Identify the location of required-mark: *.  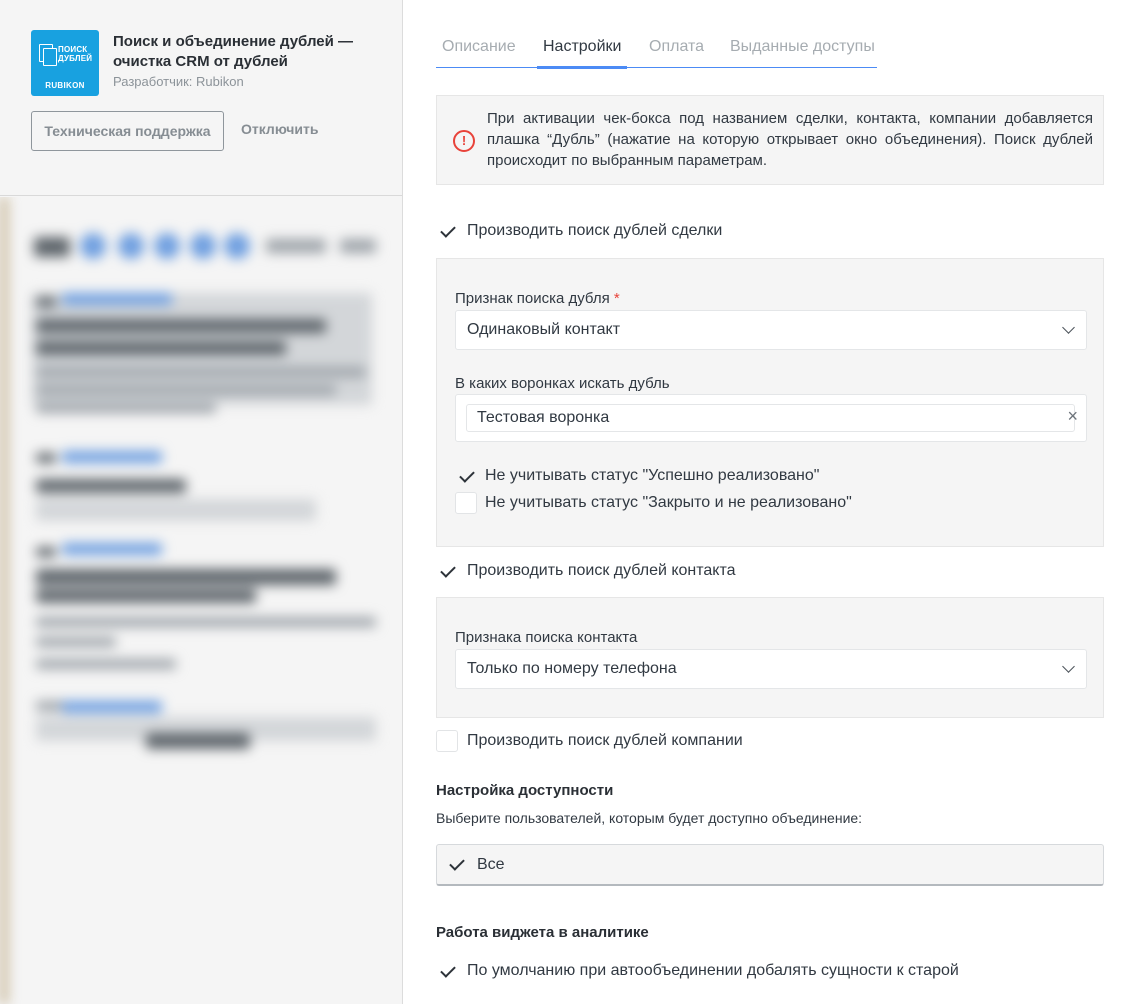
(616, 298).